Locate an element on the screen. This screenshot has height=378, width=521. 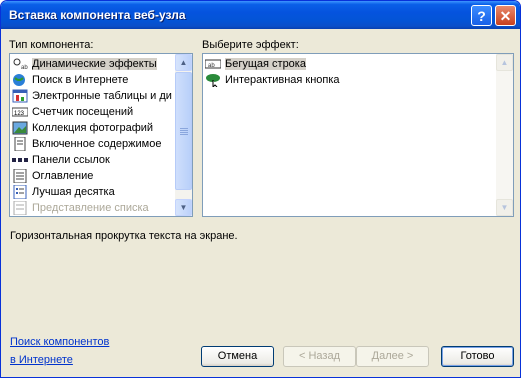
link-bar-icon is located at coordinates (20, 160).